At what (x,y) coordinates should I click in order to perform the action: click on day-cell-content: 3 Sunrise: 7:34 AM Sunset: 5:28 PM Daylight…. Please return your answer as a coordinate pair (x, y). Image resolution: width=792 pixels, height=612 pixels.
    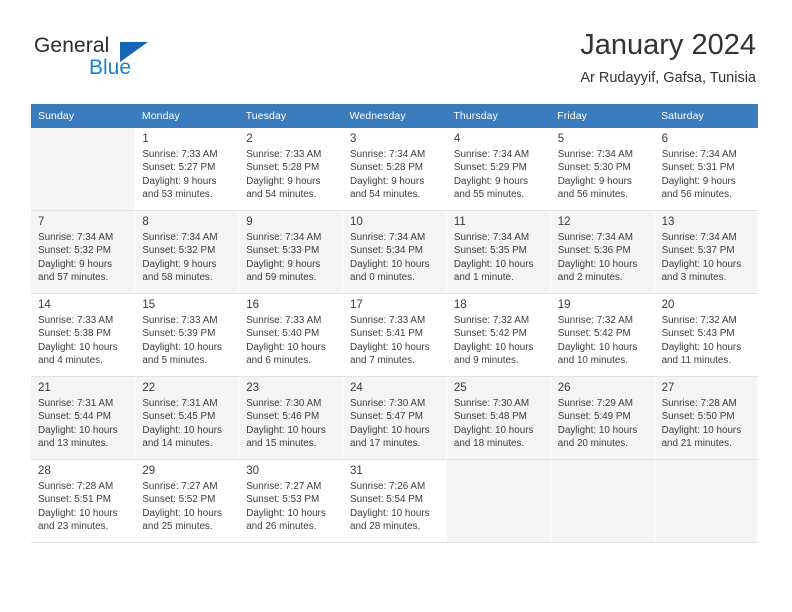
    Looking at the image, I should click on (394, 169).